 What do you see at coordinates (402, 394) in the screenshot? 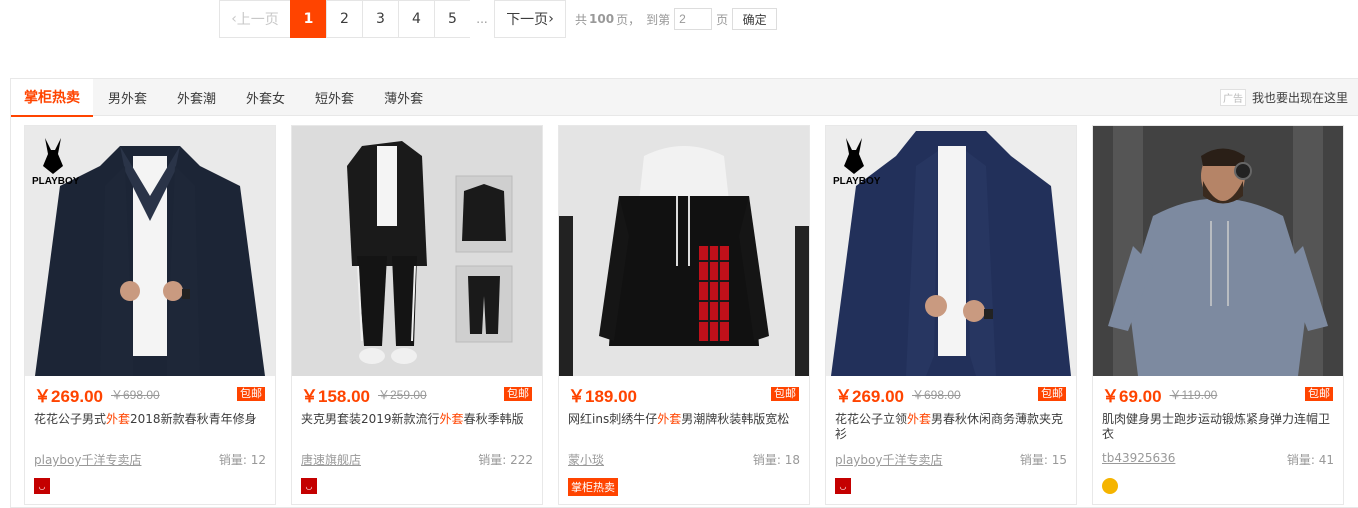
I see `product-old-price: ￥259.00` at bounding box center [402, 394].